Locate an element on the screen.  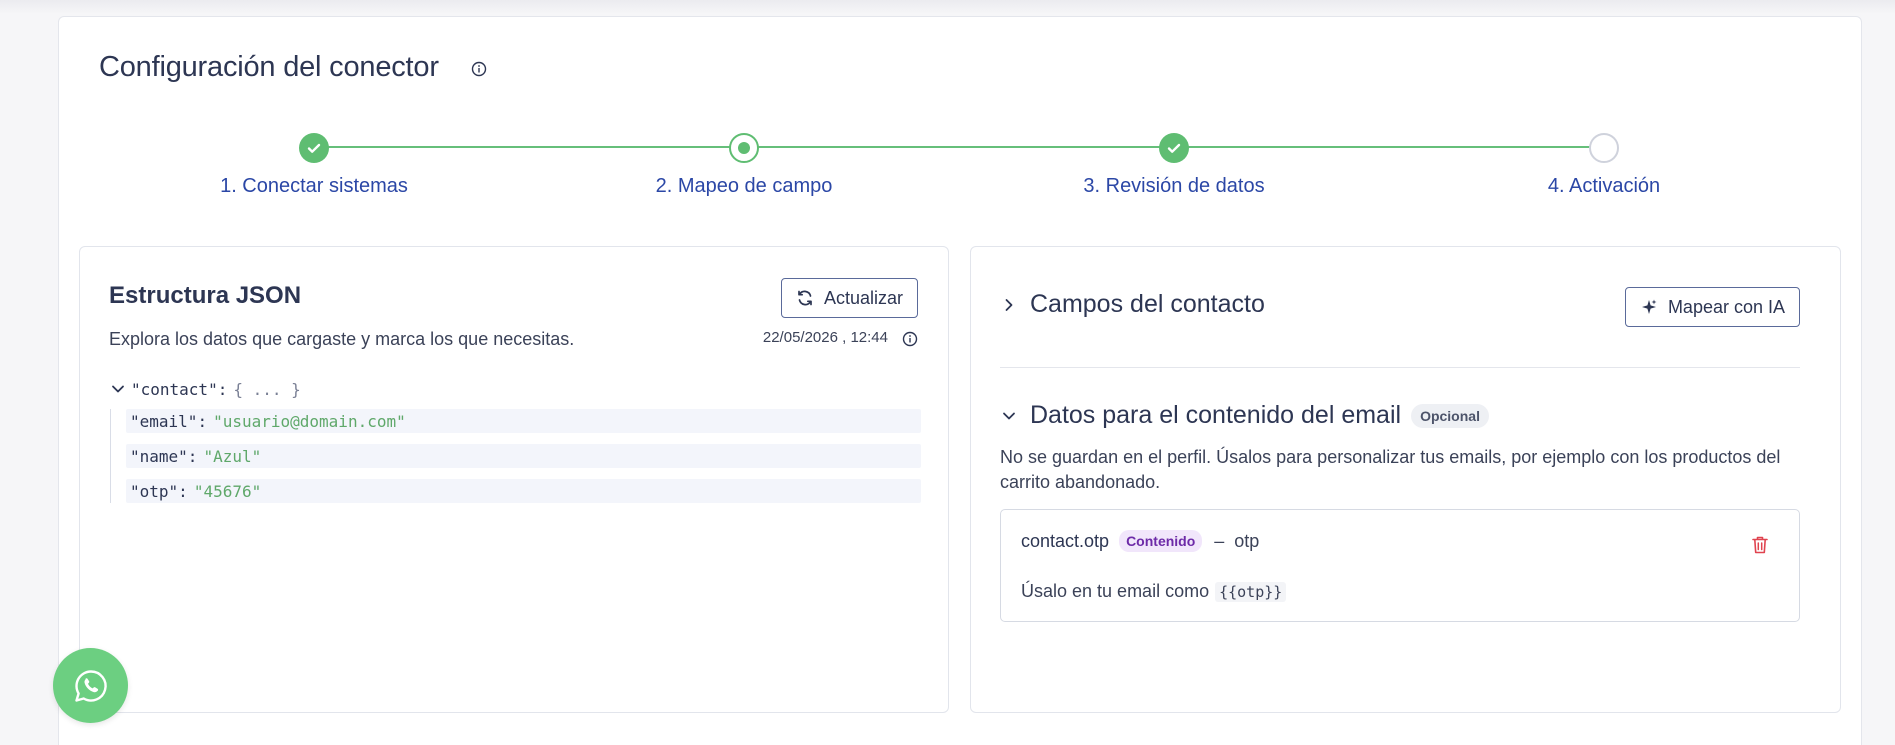
json-panel-title: Estructura JSON is located at coordinates (205, 295).